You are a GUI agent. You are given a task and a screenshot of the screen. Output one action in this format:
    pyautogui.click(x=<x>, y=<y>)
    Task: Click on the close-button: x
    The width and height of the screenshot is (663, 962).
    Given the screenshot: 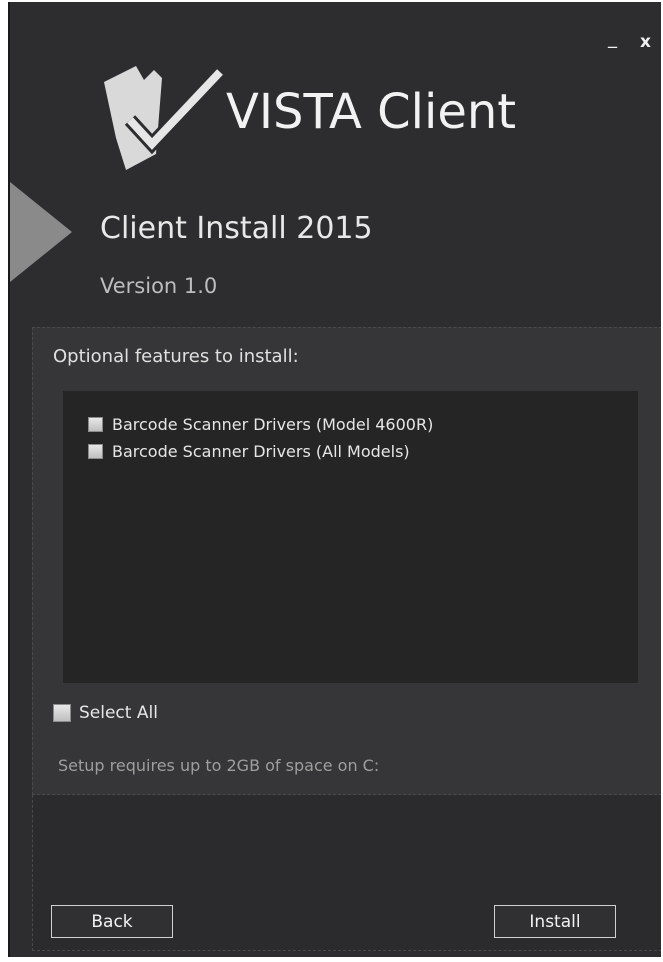 What is the action you would take?
    pyautogui.click(x=645, y=42)
    